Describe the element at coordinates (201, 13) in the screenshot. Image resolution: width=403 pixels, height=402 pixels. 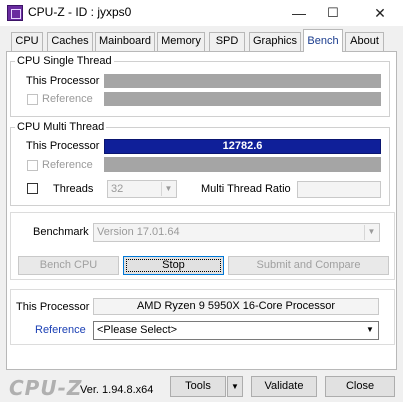
I see `title-bar: CPU-Z - ID : jyxps0 — ☐ ✕` at that location.